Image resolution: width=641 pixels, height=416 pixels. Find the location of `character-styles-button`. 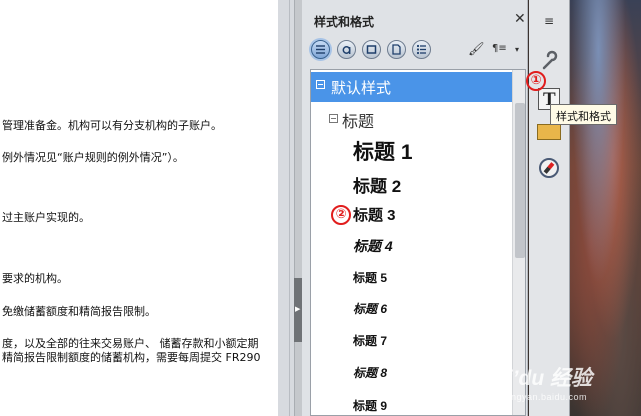

character-styles-button is located at coordinates (346, 49).